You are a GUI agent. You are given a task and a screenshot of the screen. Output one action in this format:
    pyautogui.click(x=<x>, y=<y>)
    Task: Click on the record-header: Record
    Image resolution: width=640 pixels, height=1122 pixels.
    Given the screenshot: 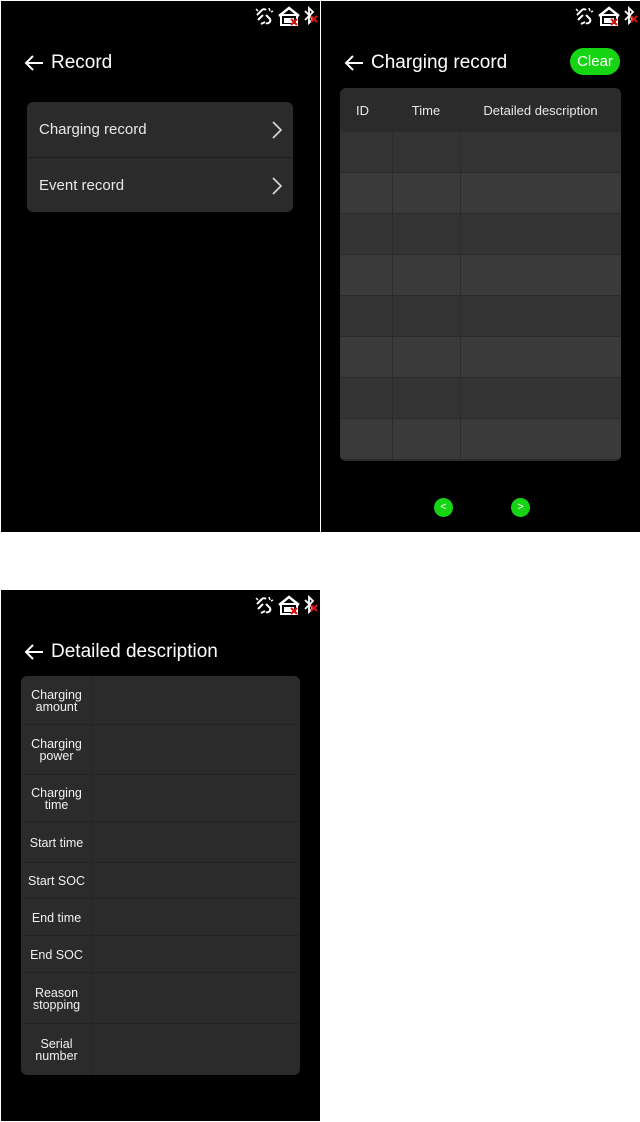 What is the action you would take?
    pyautogui.click(x=67, y=63)
    